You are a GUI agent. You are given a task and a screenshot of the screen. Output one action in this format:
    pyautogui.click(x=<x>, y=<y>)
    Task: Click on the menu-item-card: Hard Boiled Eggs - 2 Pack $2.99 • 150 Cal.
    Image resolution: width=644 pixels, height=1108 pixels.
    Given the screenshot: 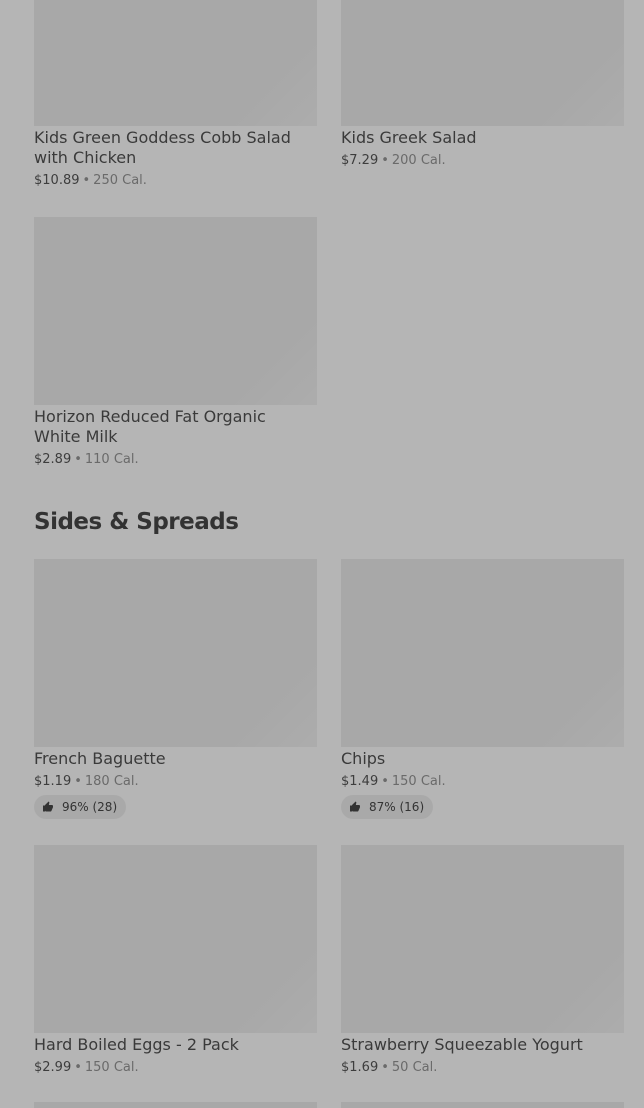 What is the action you would take?
    pyautogui.click(x=175, y=961)
    